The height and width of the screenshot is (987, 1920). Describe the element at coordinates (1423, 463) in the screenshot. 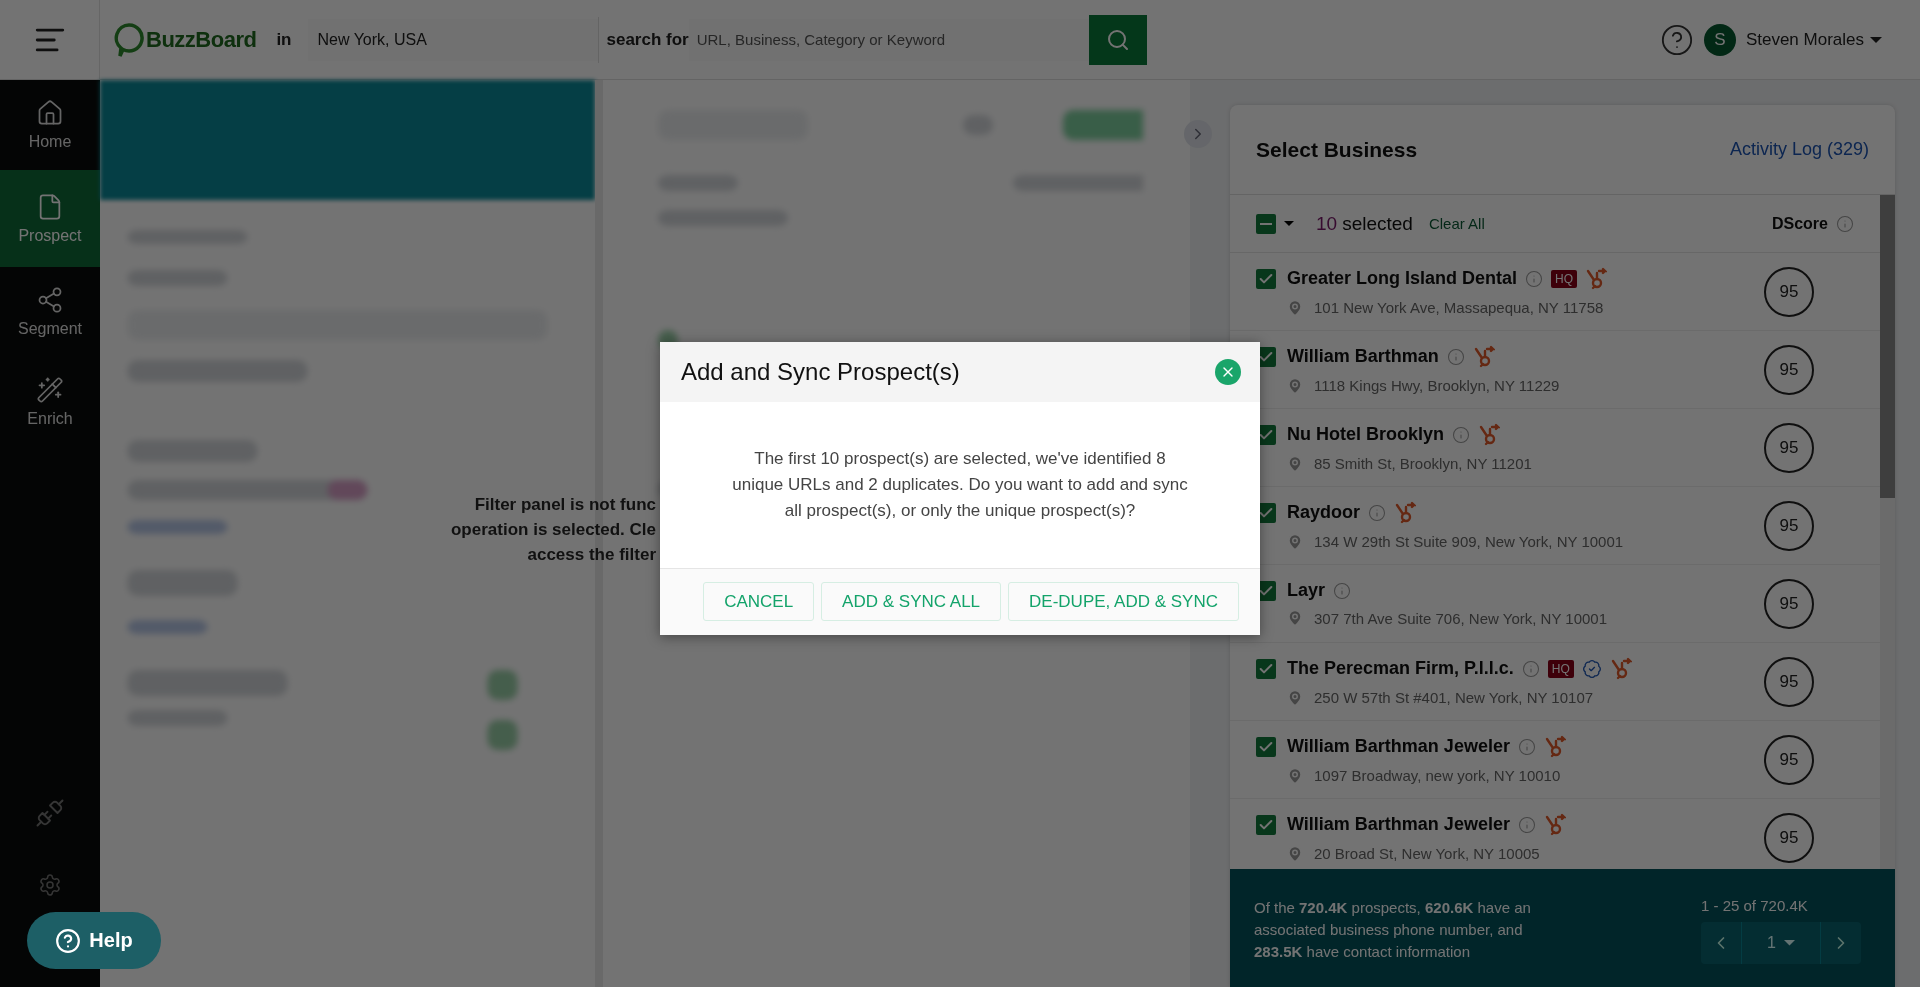

I see `business-address: 85 Smith St, Brooklyn, NY 11201` at that location.